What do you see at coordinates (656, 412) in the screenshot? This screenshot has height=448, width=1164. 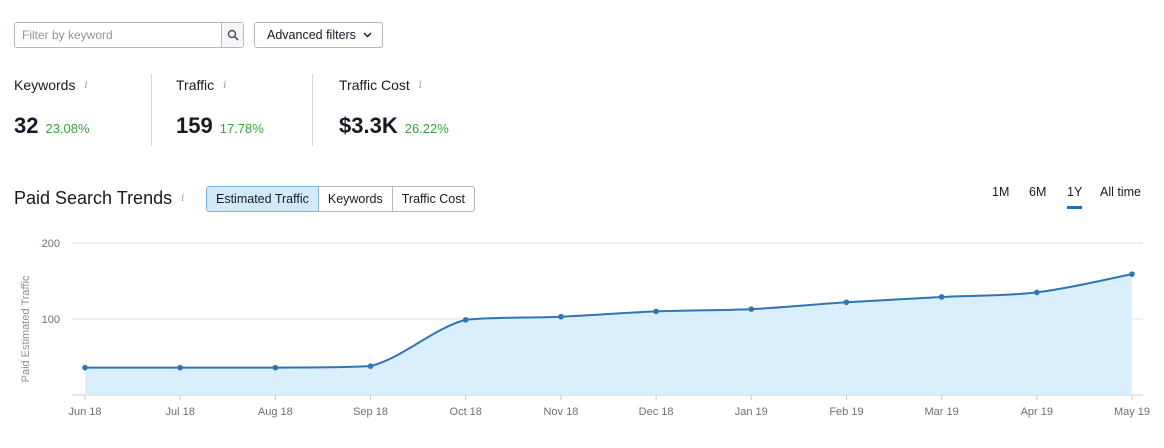 I see `x-tick-label: Dec 18` at bounding box center [656, 412].